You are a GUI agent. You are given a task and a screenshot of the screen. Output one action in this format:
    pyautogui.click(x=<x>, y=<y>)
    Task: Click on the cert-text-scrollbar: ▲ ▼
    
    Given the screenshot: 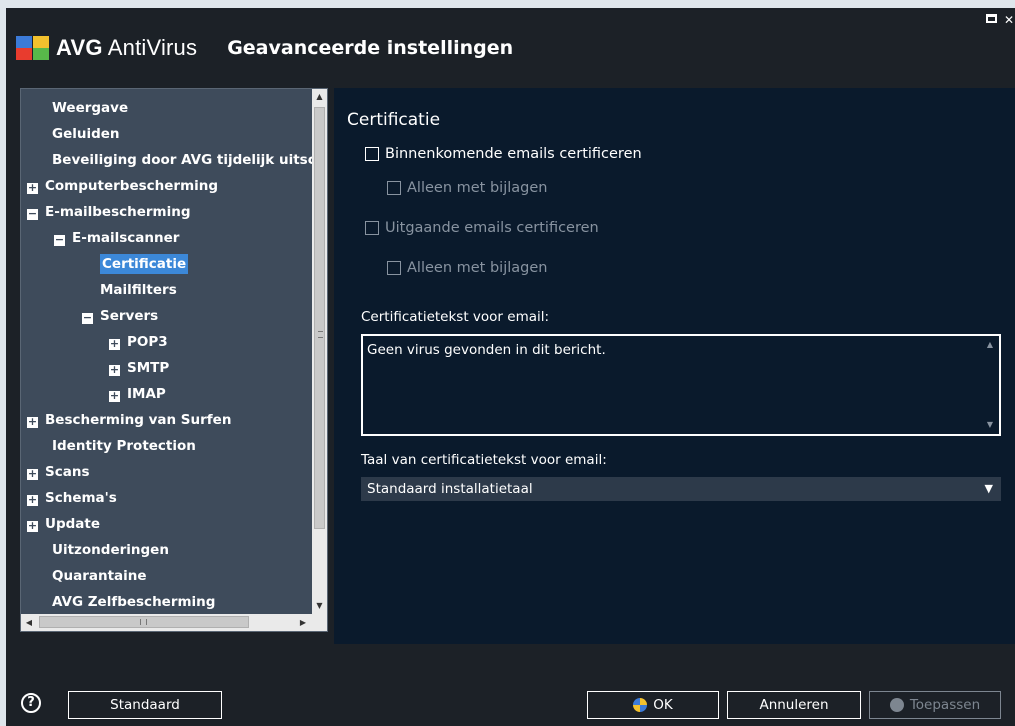 What is the action you would take?
    pyautogui.click(x=990, y=385)
    